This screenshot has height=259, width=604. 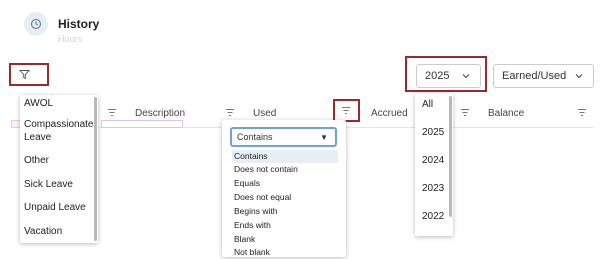 I want to click on earned-used-select: Earned/Used, so click(x=543, y=76).